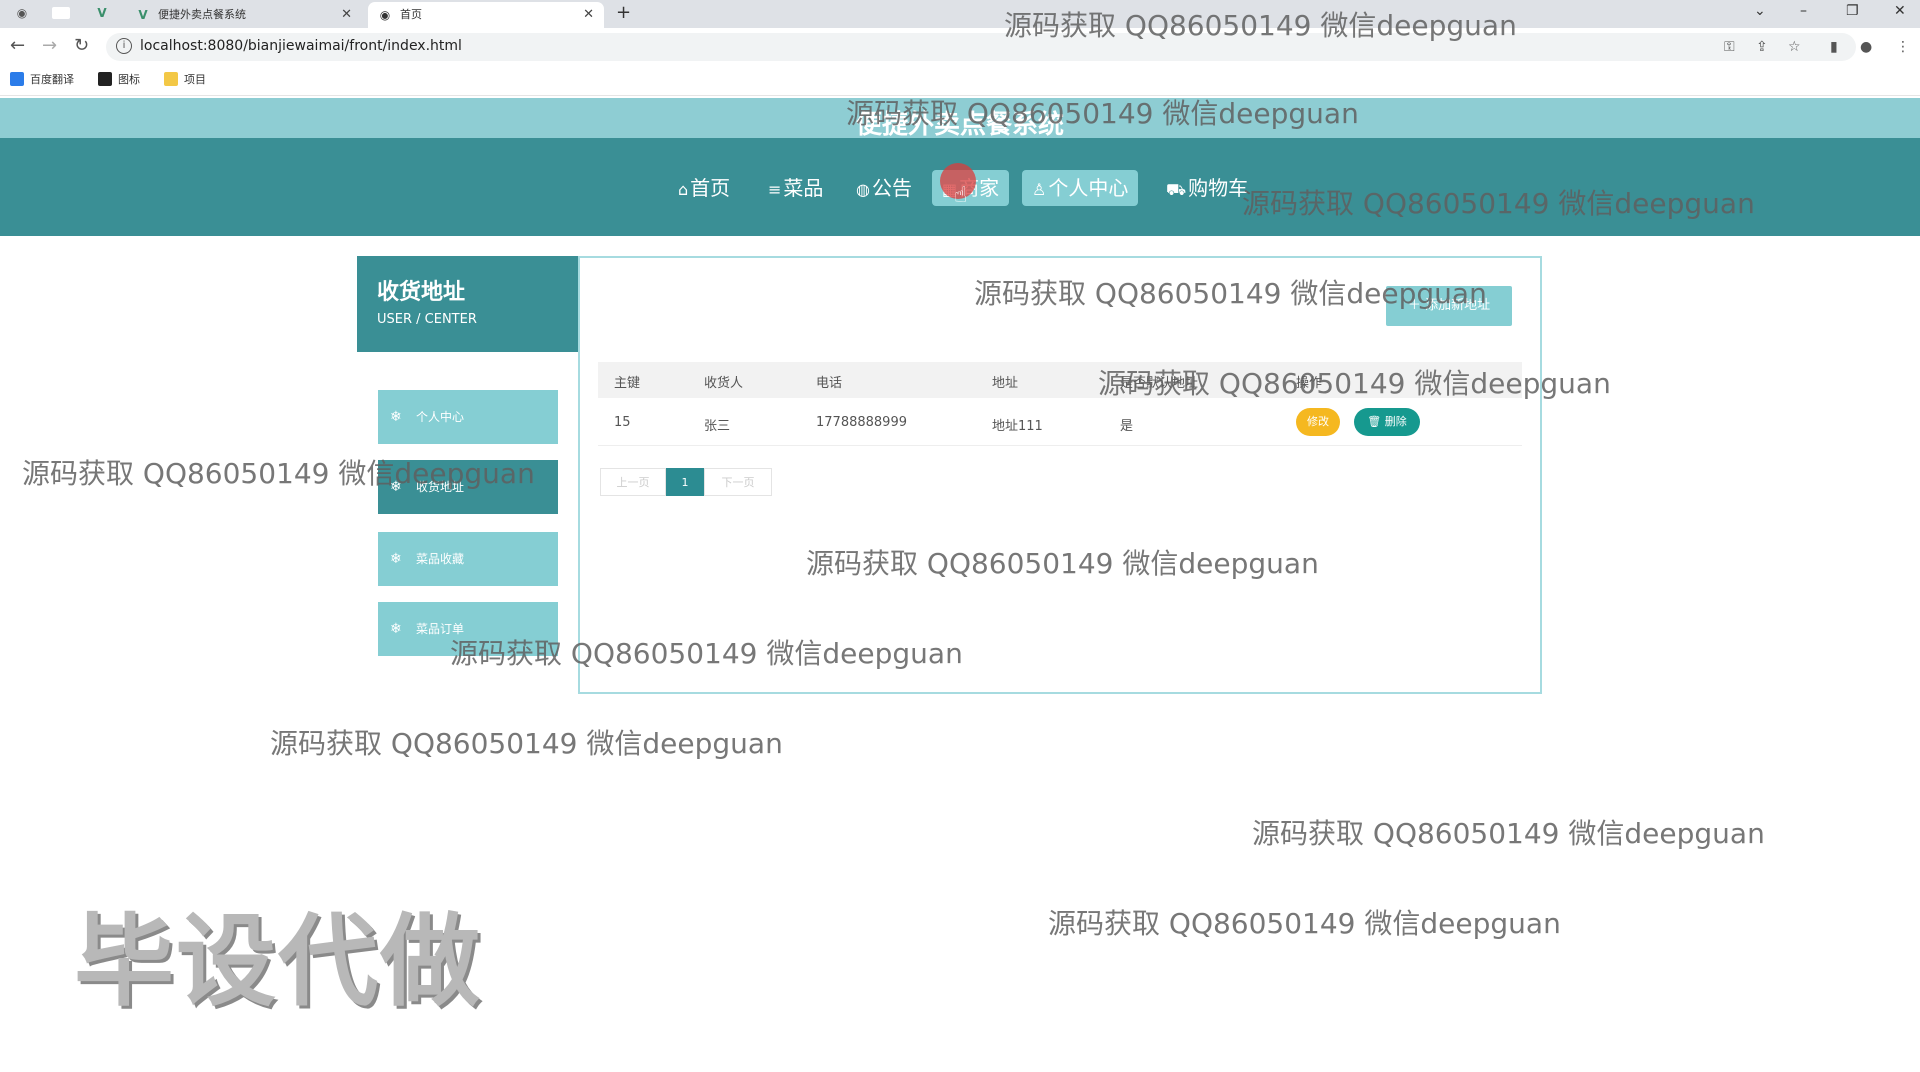 The image size is (1920, 1072). I want to click on bookmark-label: 图标, so click(129, 79).